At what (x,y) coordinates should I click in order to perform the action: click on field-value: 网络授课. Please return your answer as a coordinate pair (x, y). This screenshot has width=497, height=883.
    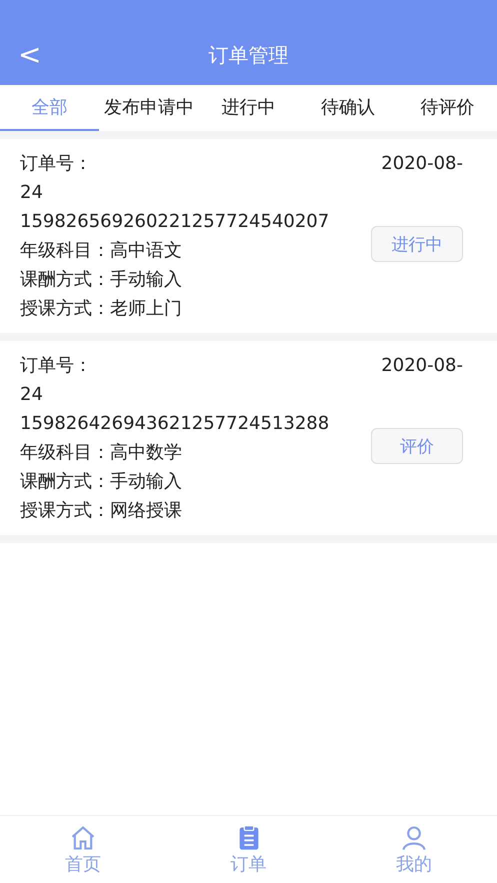
    Looking at the image, I should click on (146, 511).